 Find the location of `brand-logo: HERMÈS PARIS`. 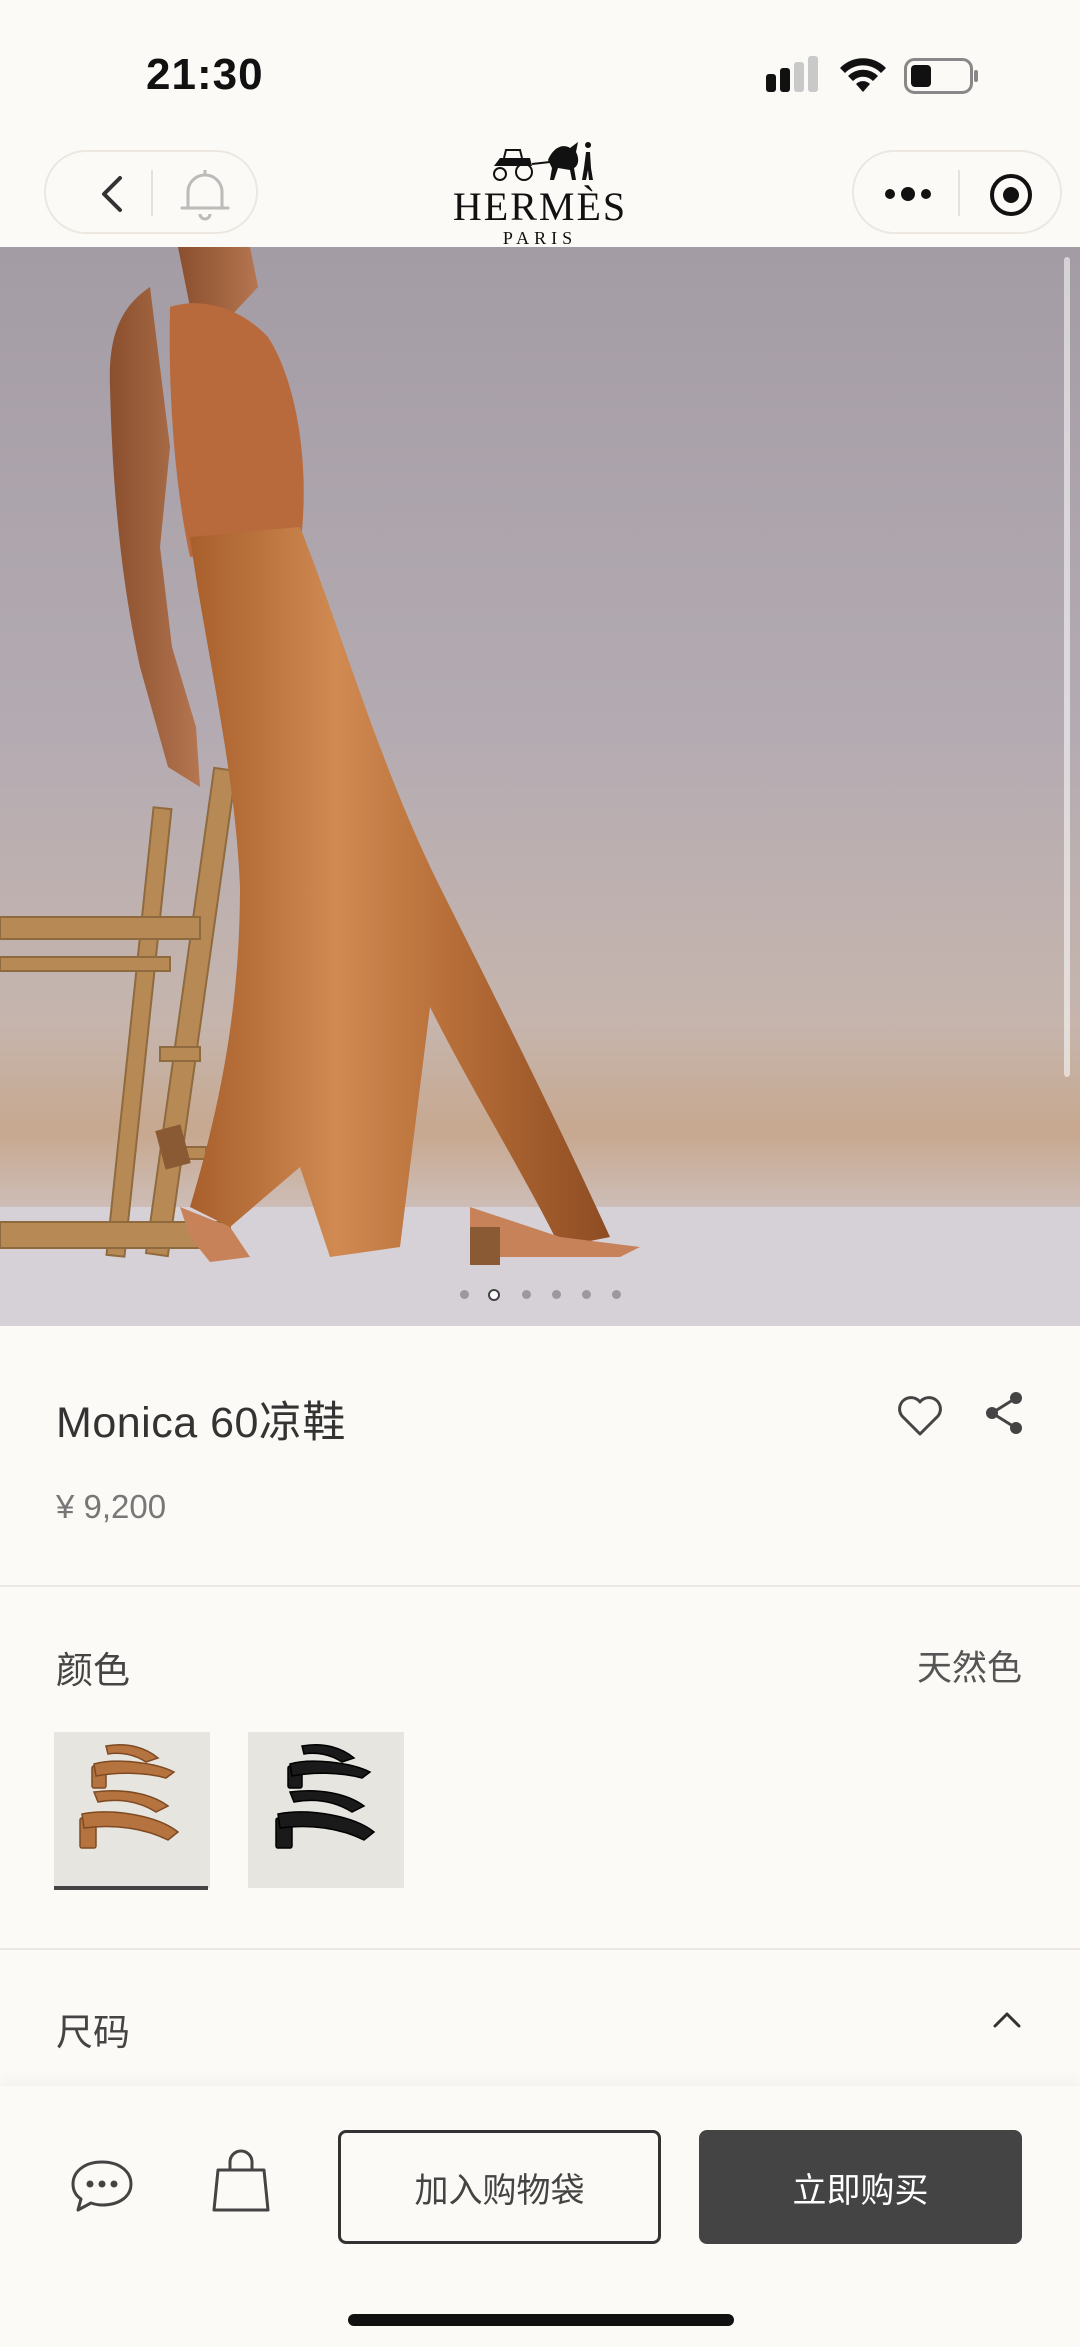

brand-logo: HERMÈS PARIS is located at coordinates (540, 193).